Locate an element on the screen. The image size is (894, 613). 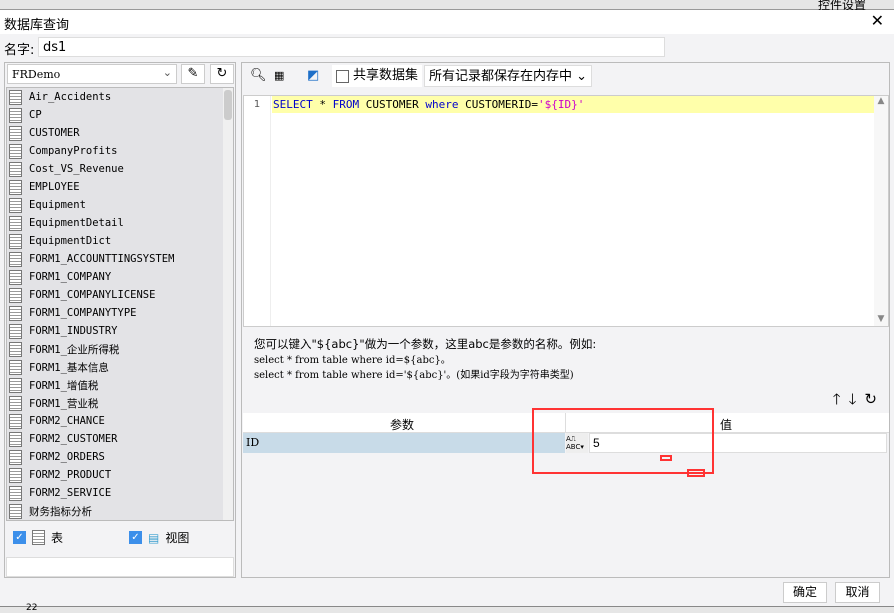
storage-select: 所有记录都保存在内存中 ⌄ is located at coordinates (508, 76).